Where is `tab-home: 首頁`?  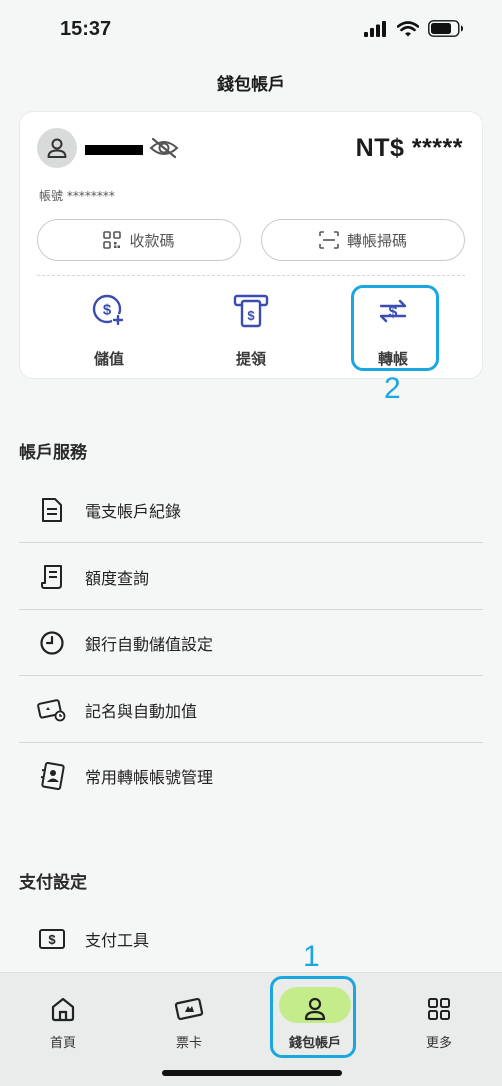
tab-home: 首頁 is located at coordinates (63, 1012).